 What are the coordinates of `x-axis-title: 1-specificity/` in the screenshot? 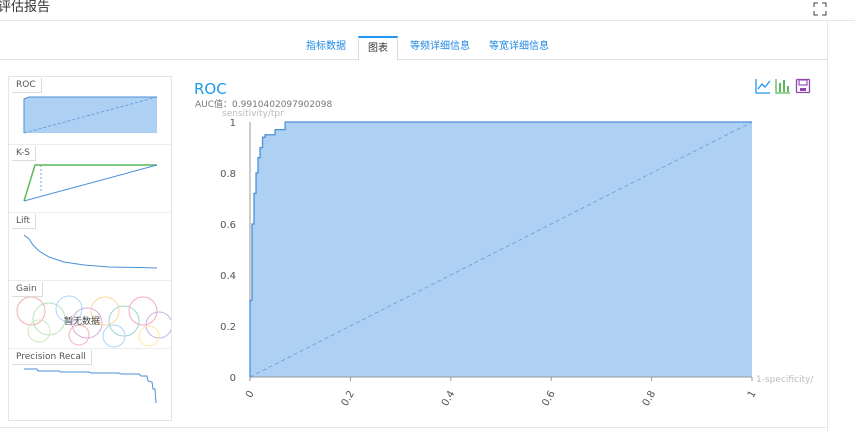 It's located at (785, 380).